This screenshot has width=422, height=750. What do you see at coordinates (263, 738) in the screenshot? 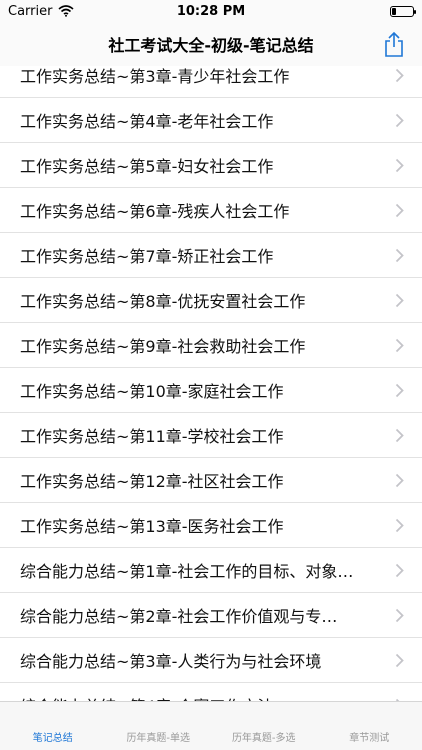
I see `tab-label: 历年真题-多选` at bounding box center [263, 738].